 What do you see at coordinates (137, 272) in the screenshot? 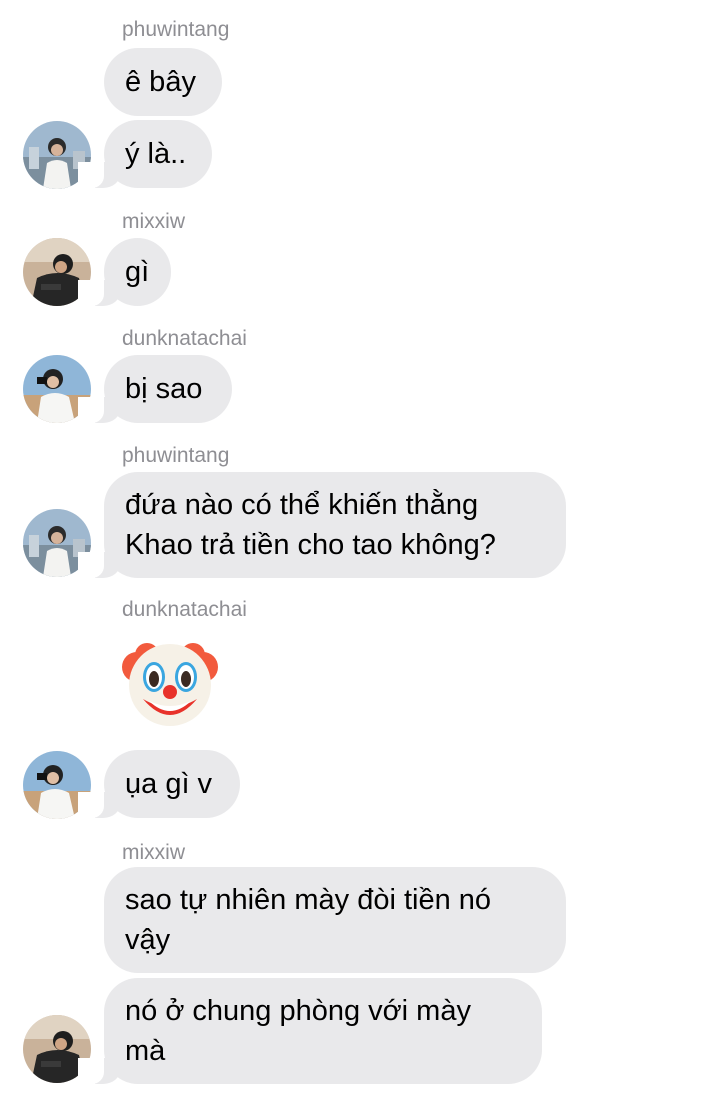
I see `message-text: gì` at bounding box center [137, 272].